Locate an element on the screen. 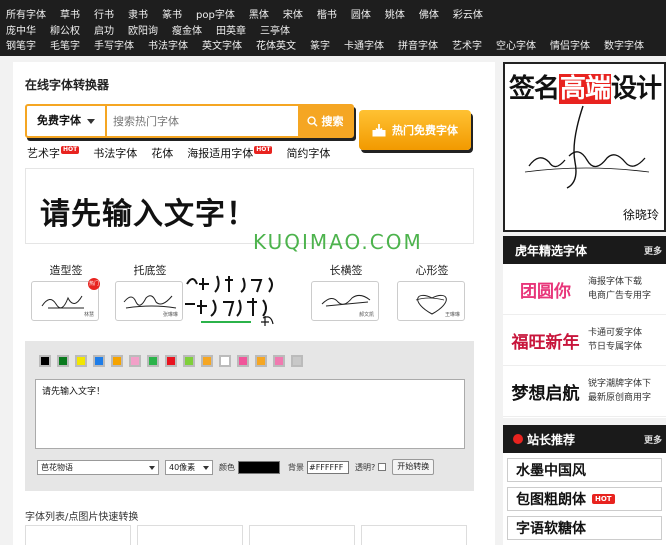 This screenshot has width=666, height=545. signature-sample-name: 王琳琳 is located at coordinates (452, 315).